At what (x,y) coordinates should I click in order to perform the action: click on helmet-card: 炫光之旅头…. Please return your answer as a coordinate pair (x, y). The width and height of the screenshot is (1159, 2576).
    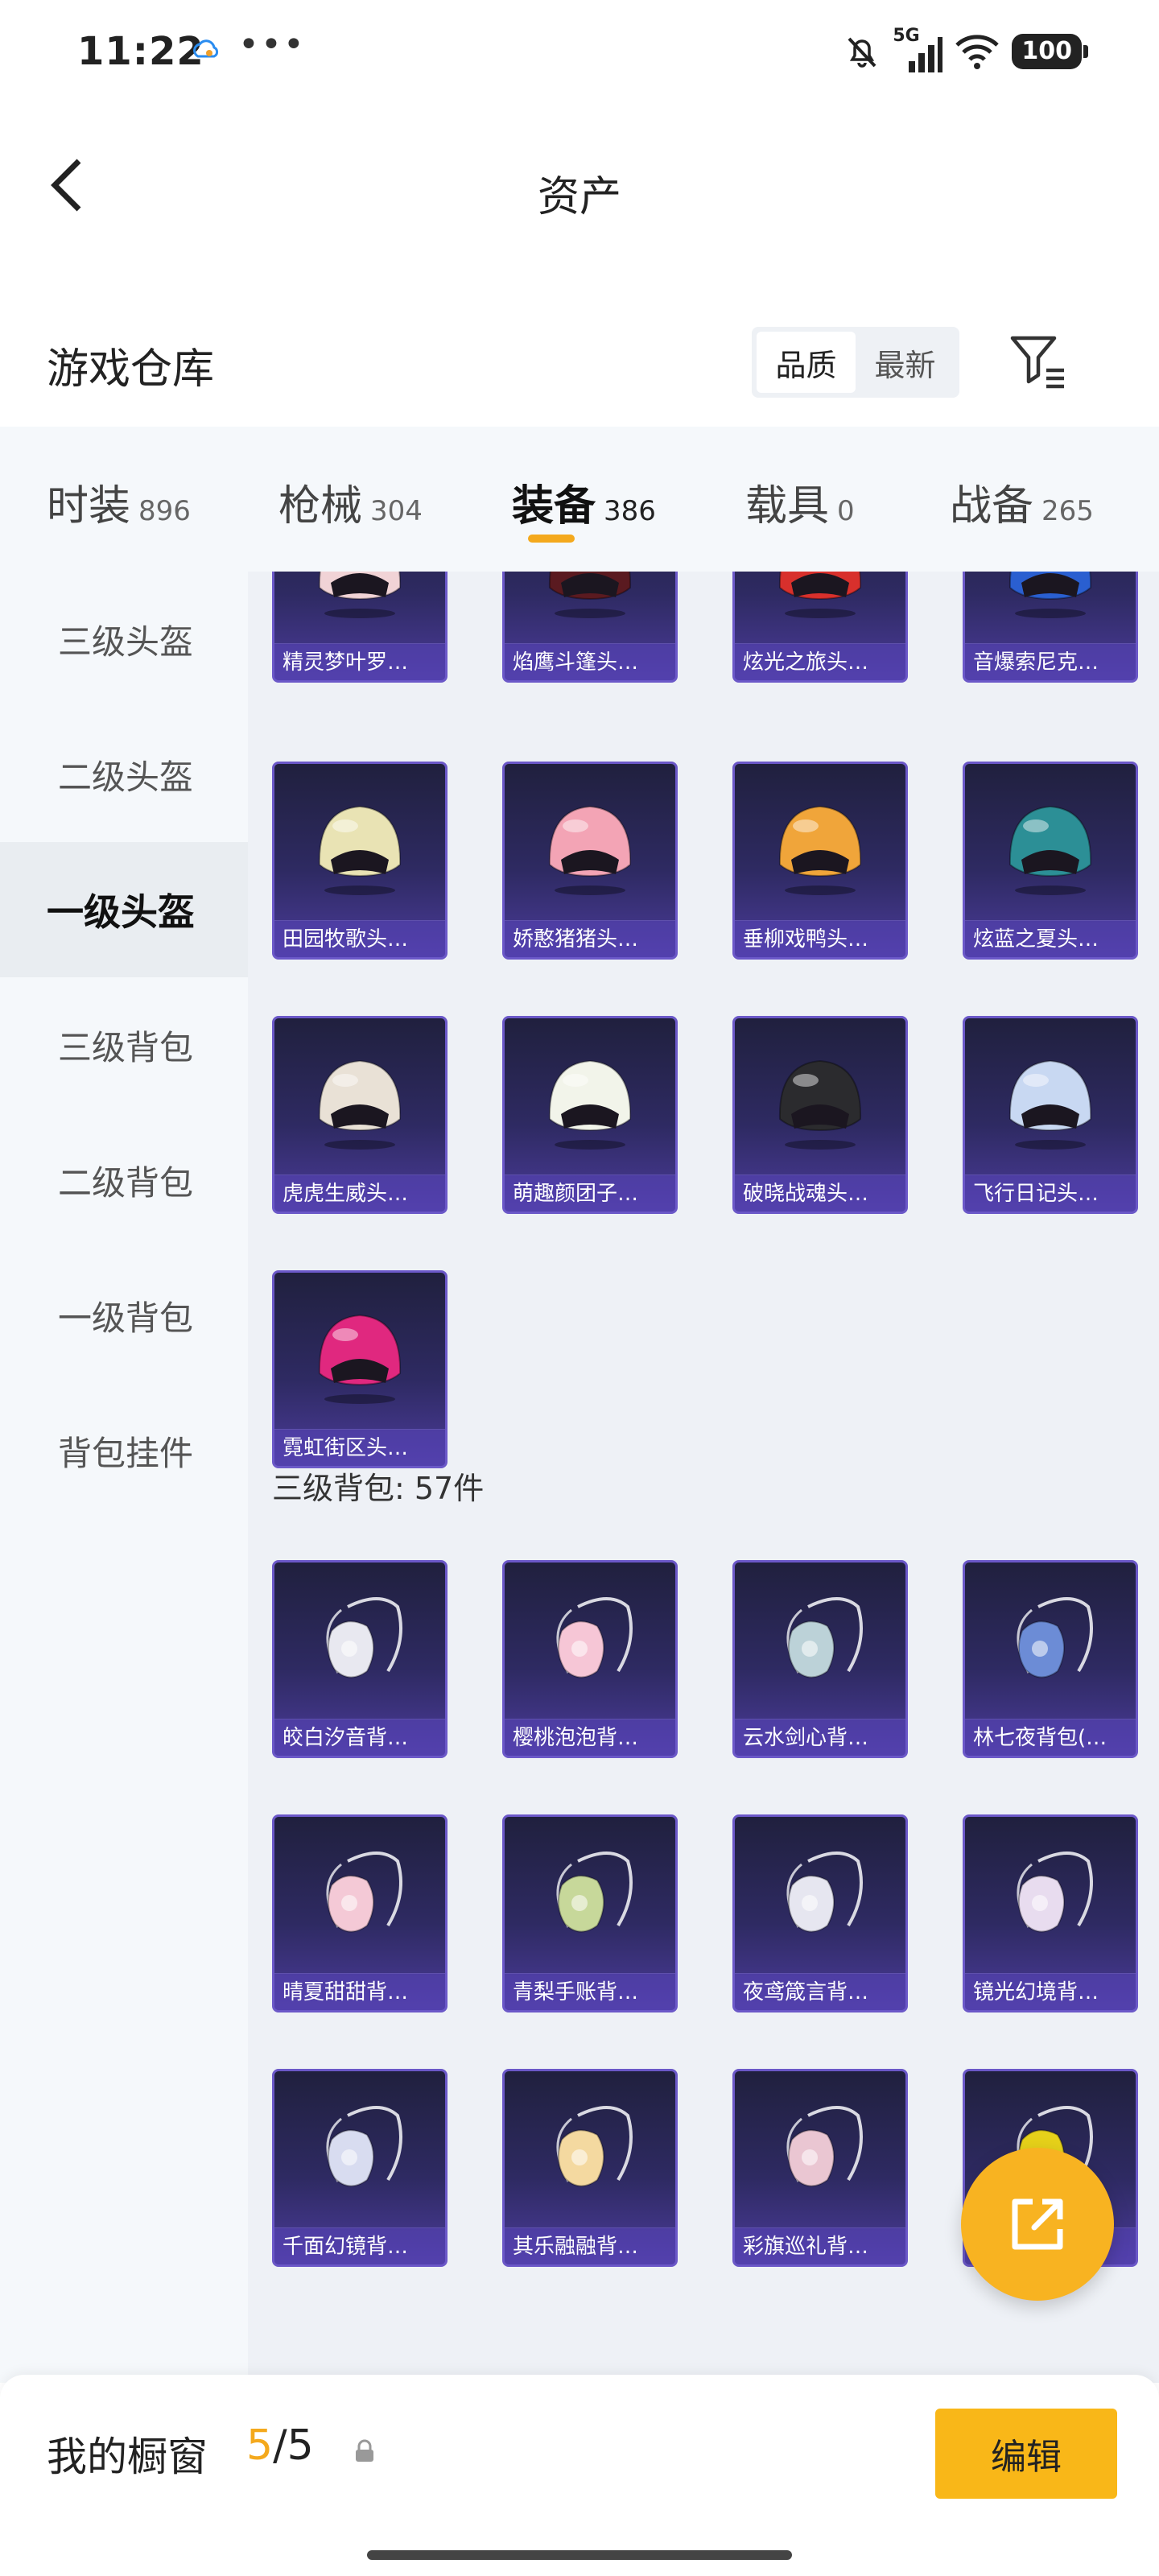
    Looking at the image, I should click on (820, 627).